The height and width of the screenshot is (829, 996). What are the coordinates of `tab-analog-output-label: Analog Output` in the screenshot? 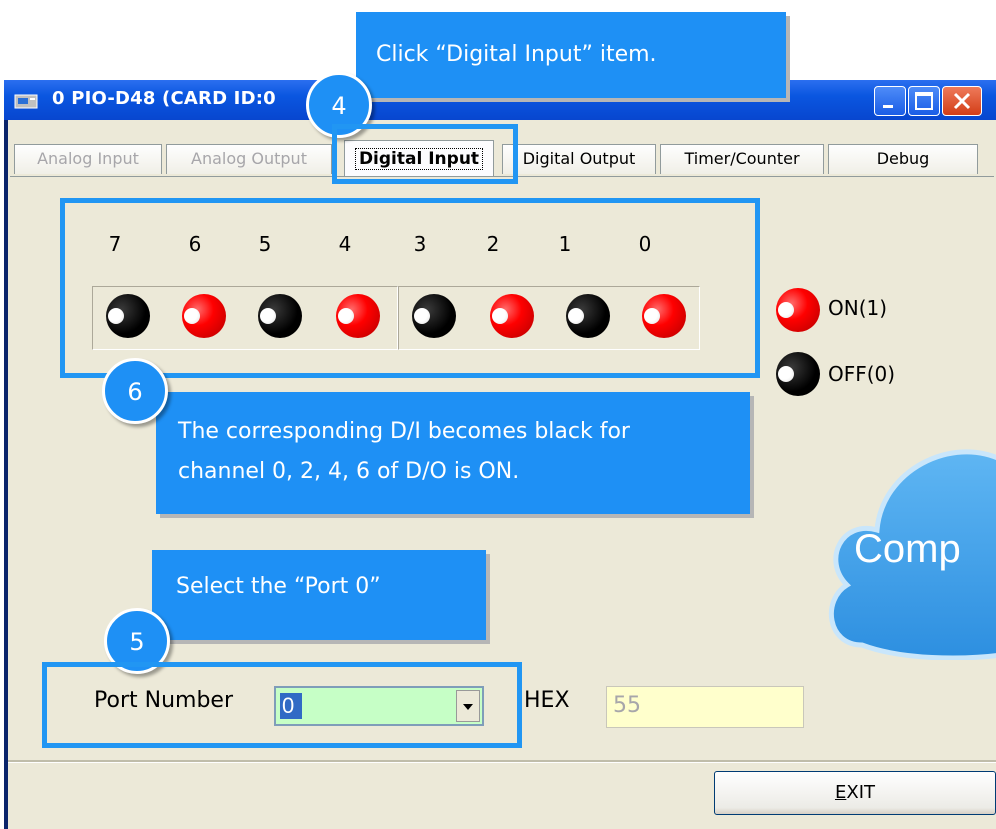 It's located at (249, 158).